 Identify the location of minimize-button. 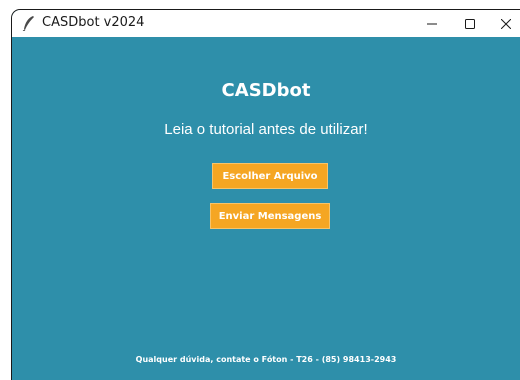
(432, 23).